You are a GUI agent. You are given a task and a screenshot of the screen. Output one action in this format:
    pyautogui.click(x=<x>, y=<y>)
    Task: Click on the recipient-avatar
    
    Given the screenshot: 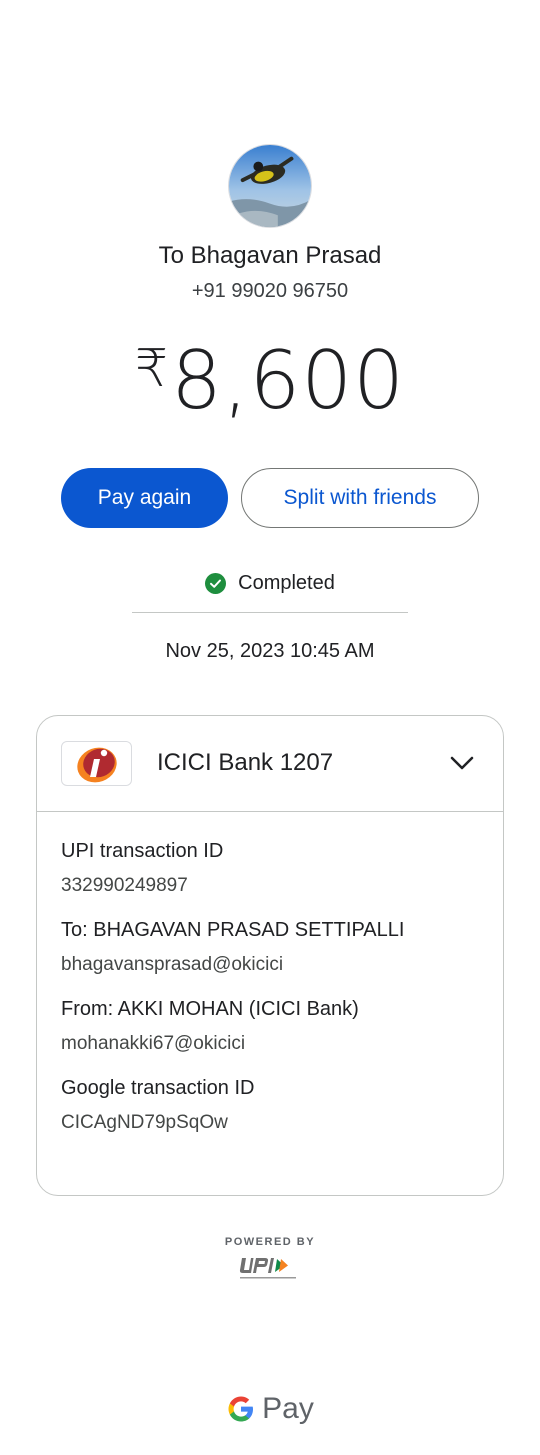 What is the action you would take?
    pyautogui.click(x=270, y=186)
    